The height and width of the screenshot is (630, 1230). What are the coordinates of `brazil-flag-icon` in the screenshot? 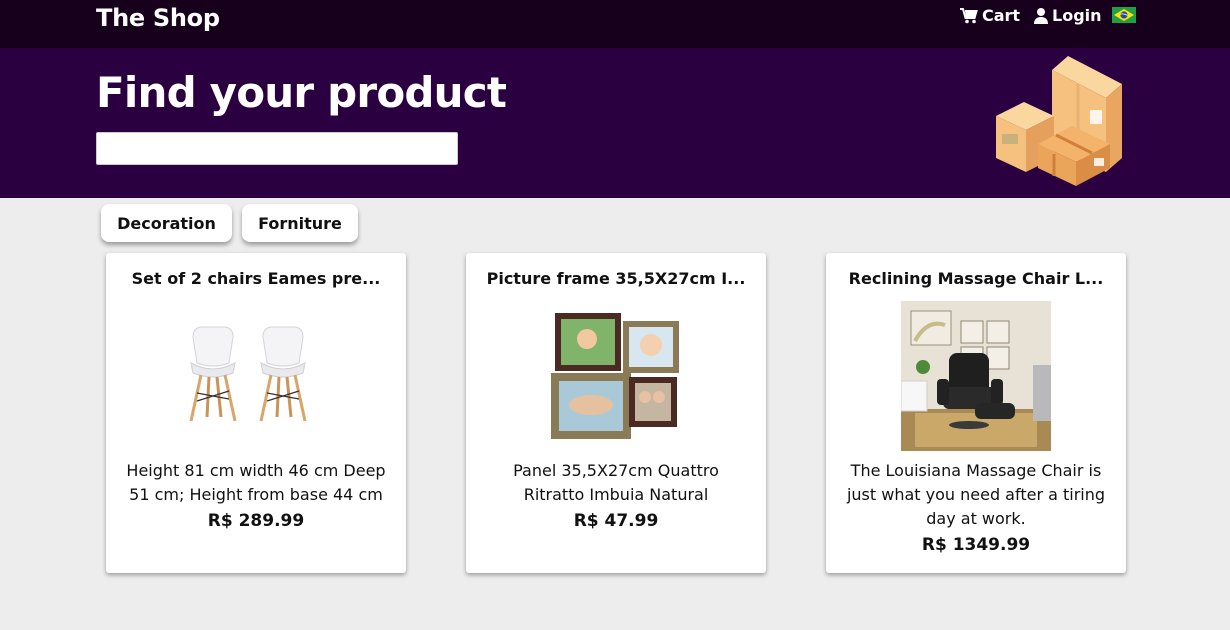 It's located at (1124, 15).